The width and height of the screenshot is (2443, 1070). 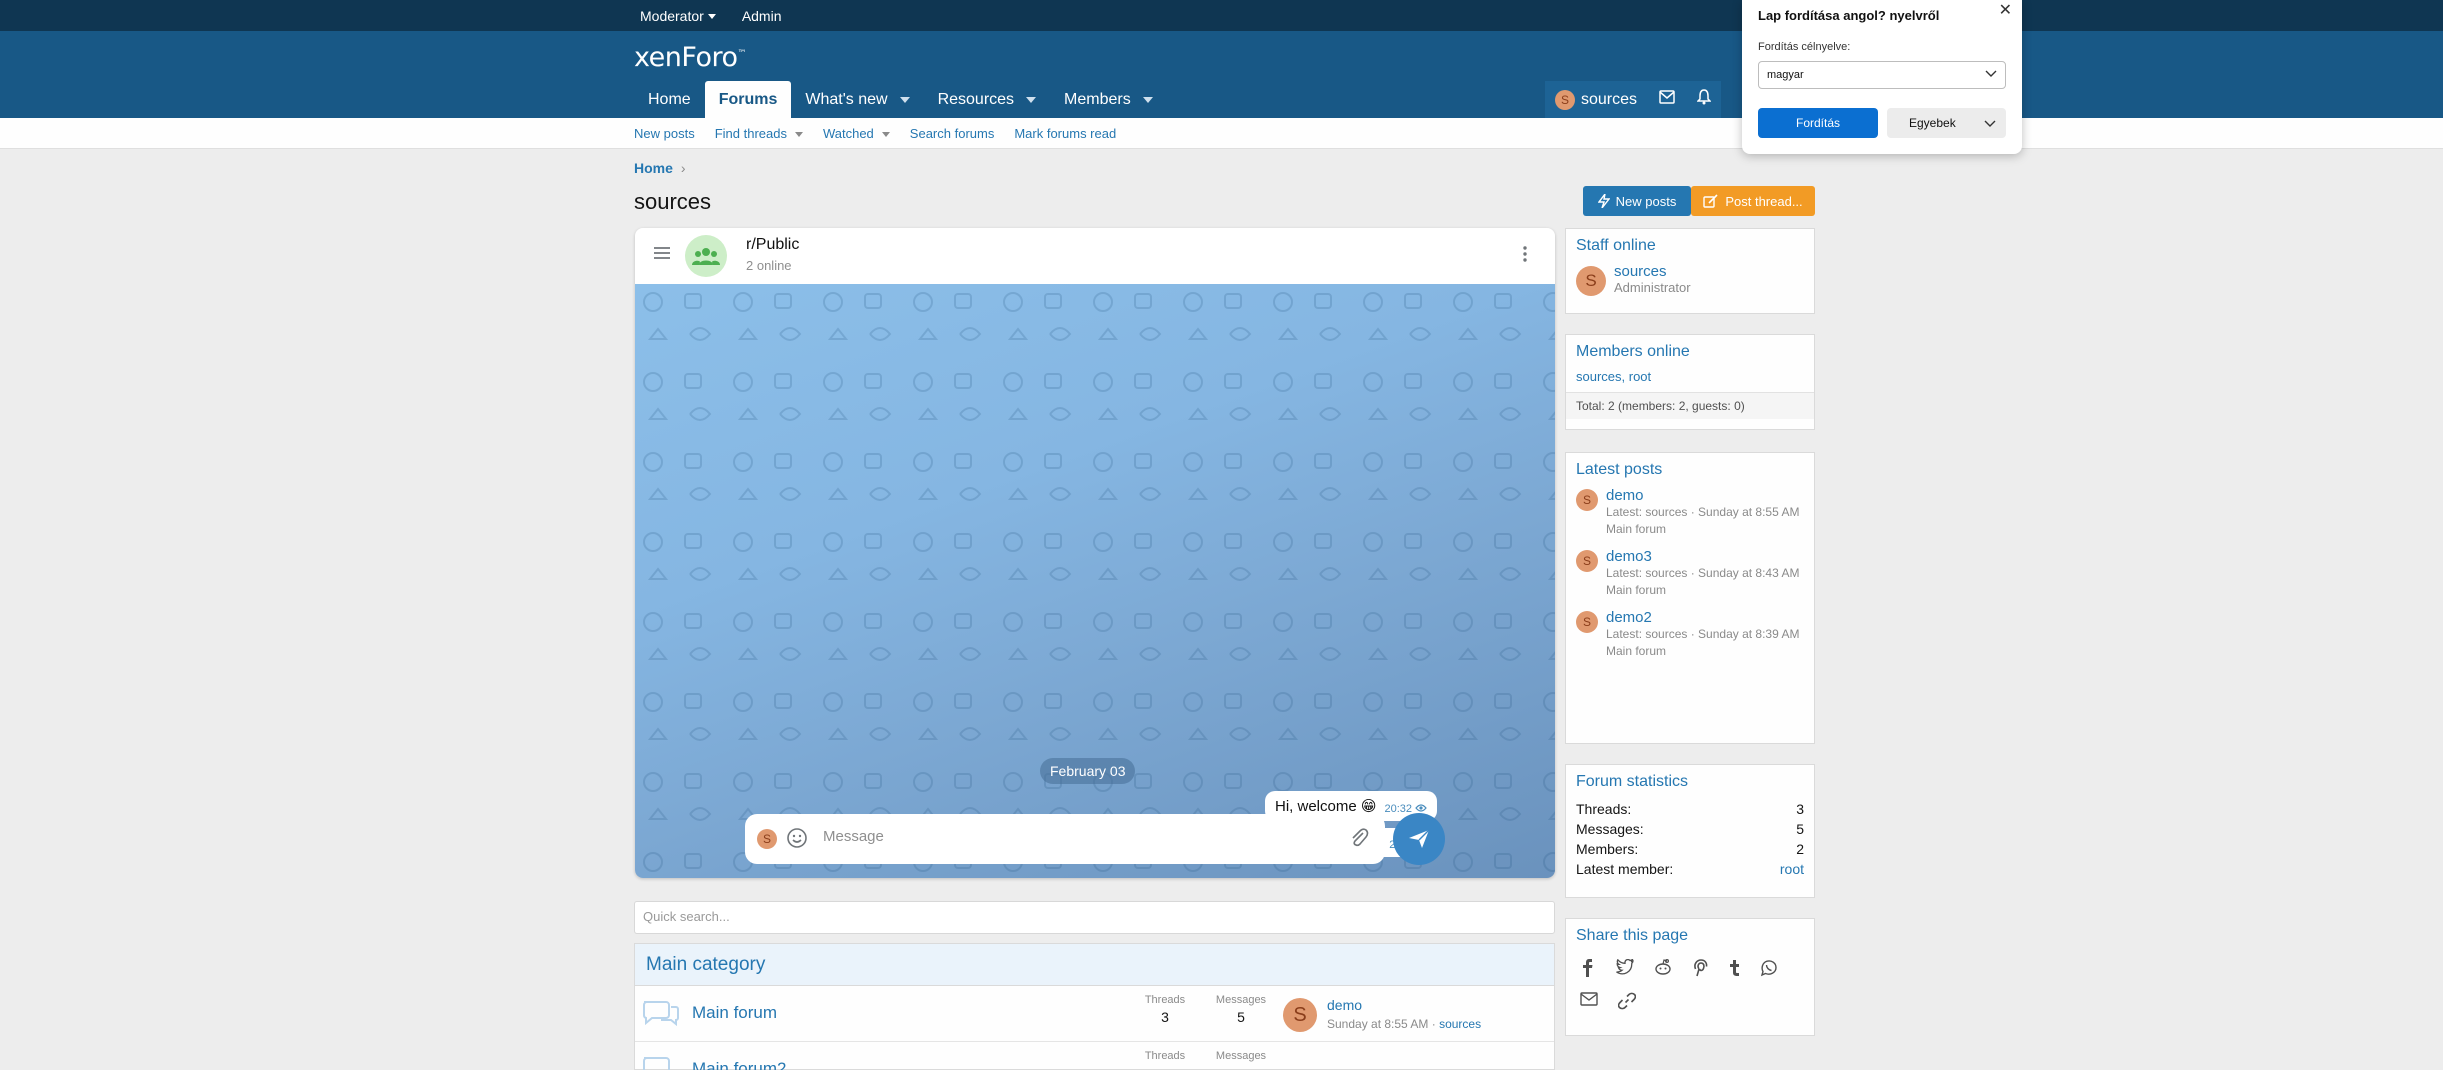 What do you see at coordinates (1652, 271) in the screenshot?
I see `staff-user-link: sources` at bounding box center [1652, 271].